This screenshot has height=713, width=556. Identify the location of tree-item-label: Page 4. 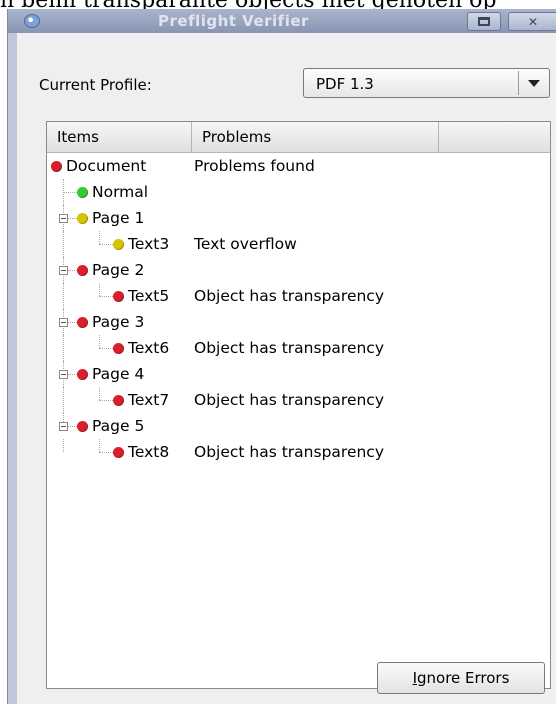
(118, 374).